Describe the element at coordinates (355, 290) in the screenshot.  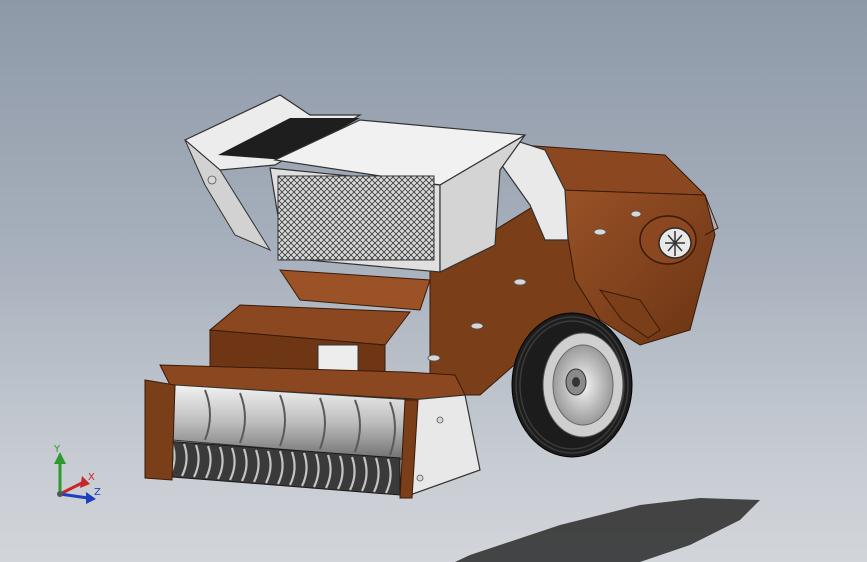
I see `front-deck-top` at that location.